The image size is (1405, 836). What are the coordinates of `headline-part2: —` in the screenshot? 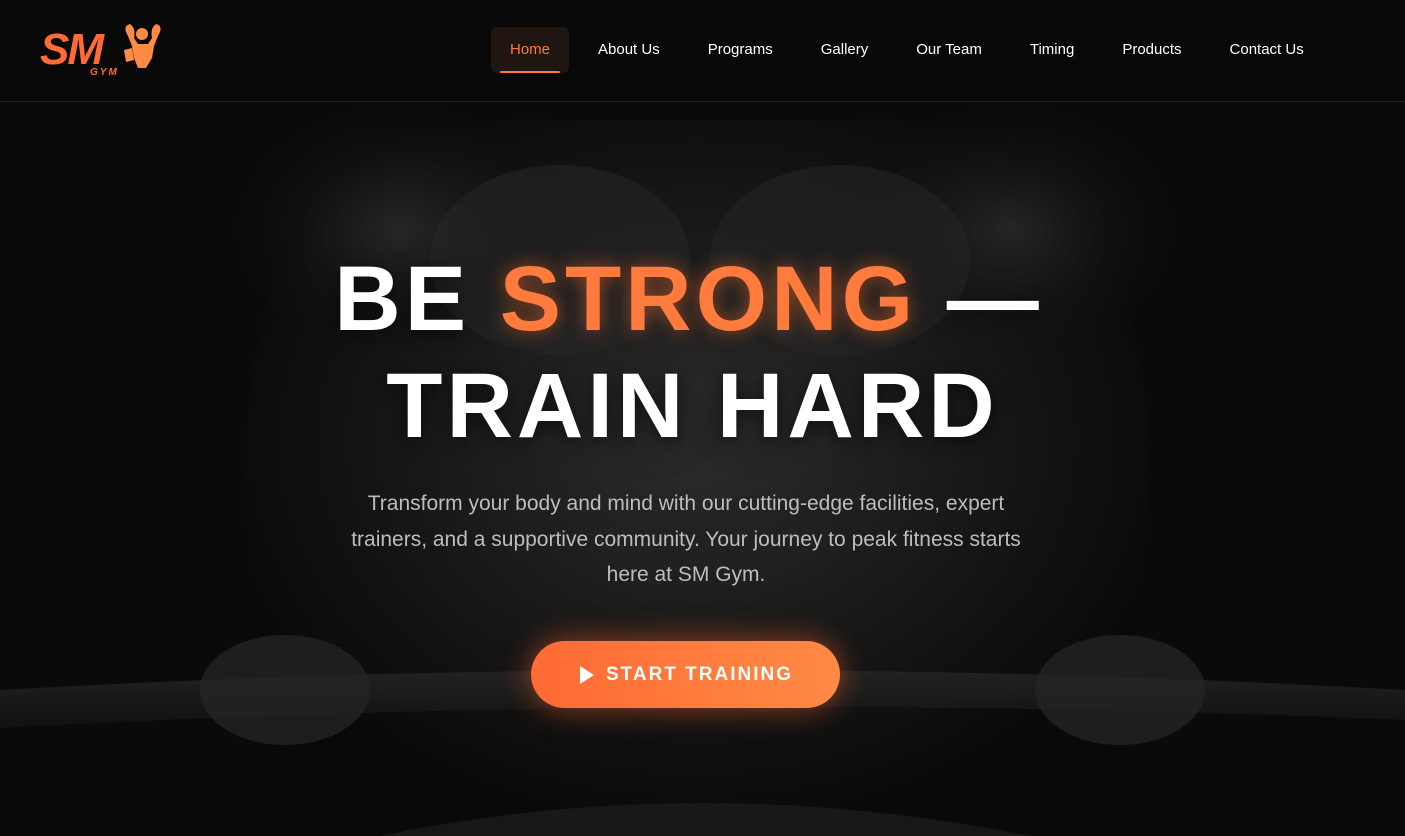 It's located at (980, 299).